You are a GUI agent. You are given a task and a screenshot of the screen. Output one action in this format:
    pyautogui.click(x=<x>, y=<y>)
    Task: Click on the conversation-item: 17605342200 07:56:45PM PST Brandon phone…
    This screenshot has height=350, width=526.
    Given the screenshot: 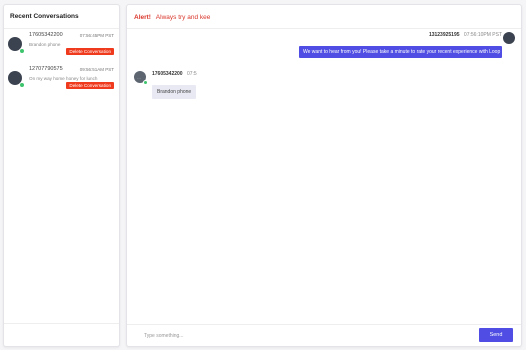 What is the action you would take?
    pyautogui.click(x=61, y=47)
    